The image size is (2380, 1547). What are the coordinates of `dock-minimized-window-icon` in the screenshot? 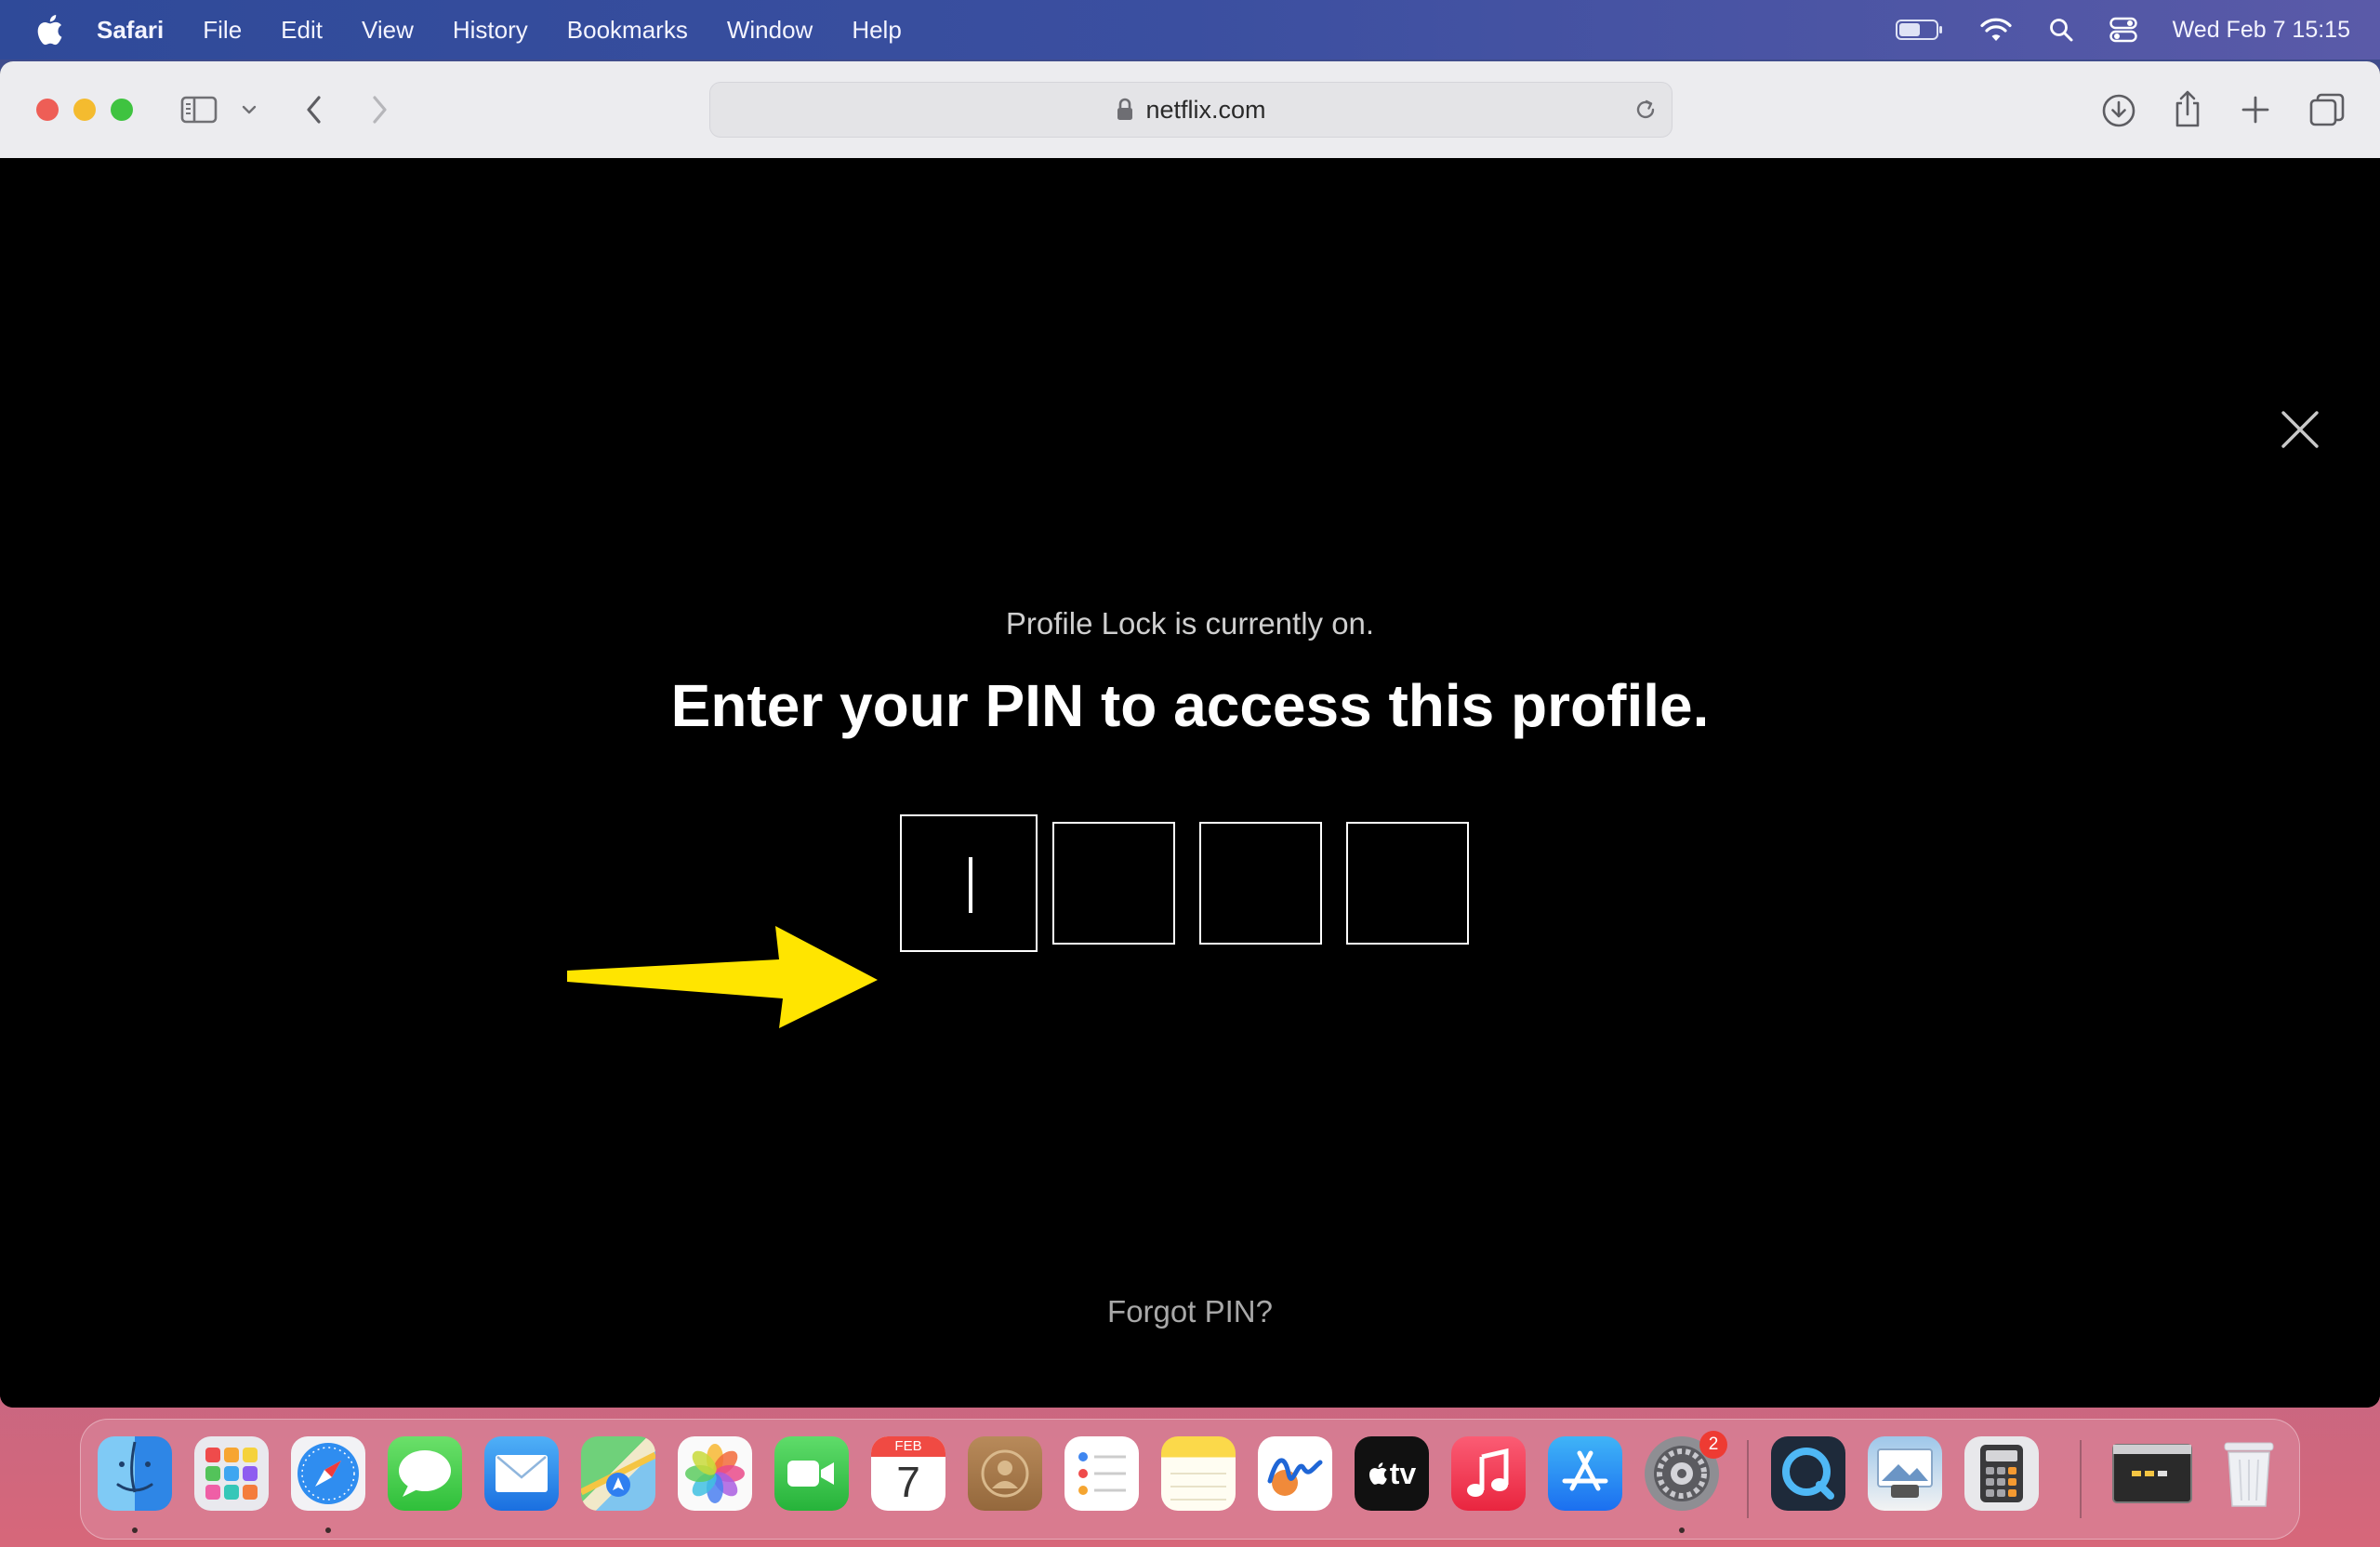 It's located at (2152, 1473).